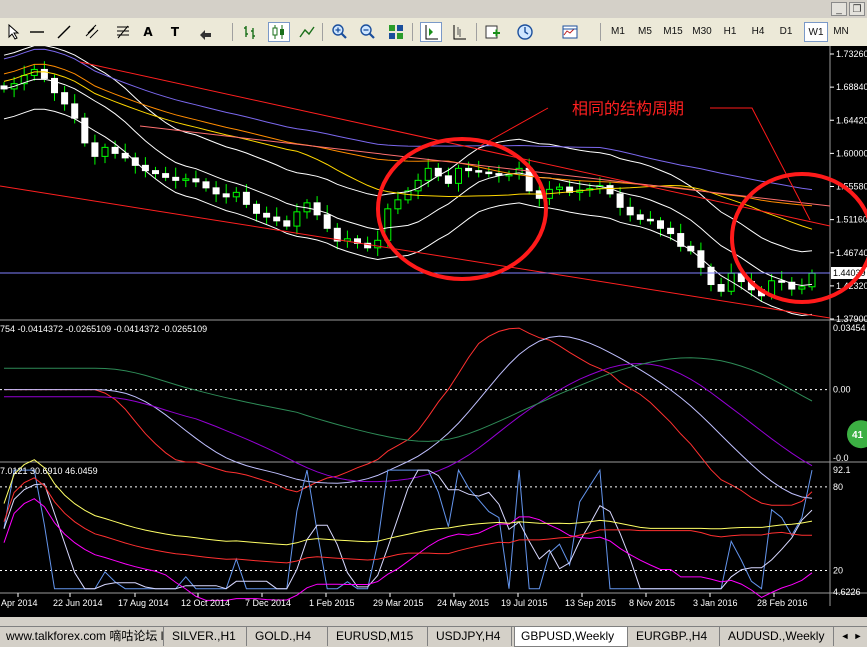 Image resolution: width=867 pixels, height=647 pixels. What do you see at coordinates (431, 32) in the screenshot?
I see `chart-shift-button` at bounding box center [431, 32].